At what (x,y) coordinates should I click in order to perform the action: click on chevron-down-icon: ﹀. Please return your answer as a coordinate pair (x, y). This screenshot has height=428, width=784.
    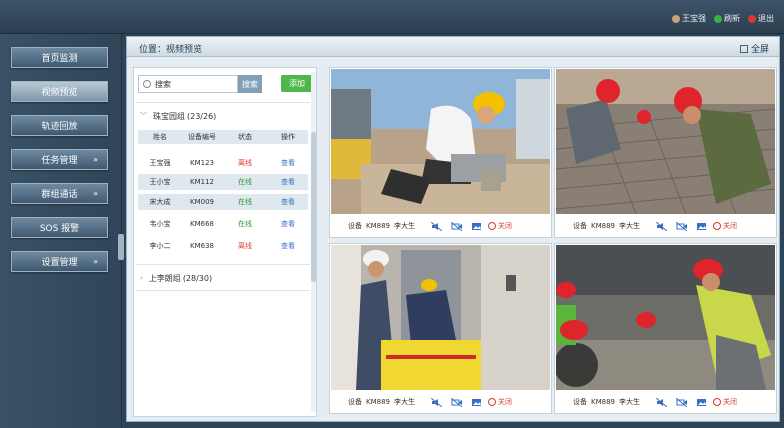
    Looking at the image, I should click on (143, 116).